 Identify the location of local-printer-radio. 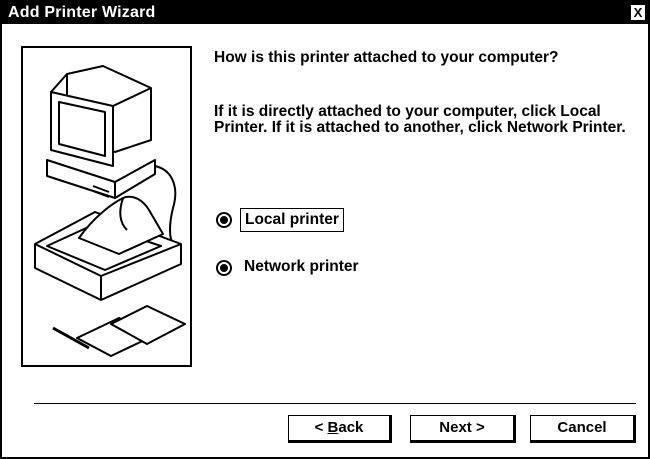
(224, 220).